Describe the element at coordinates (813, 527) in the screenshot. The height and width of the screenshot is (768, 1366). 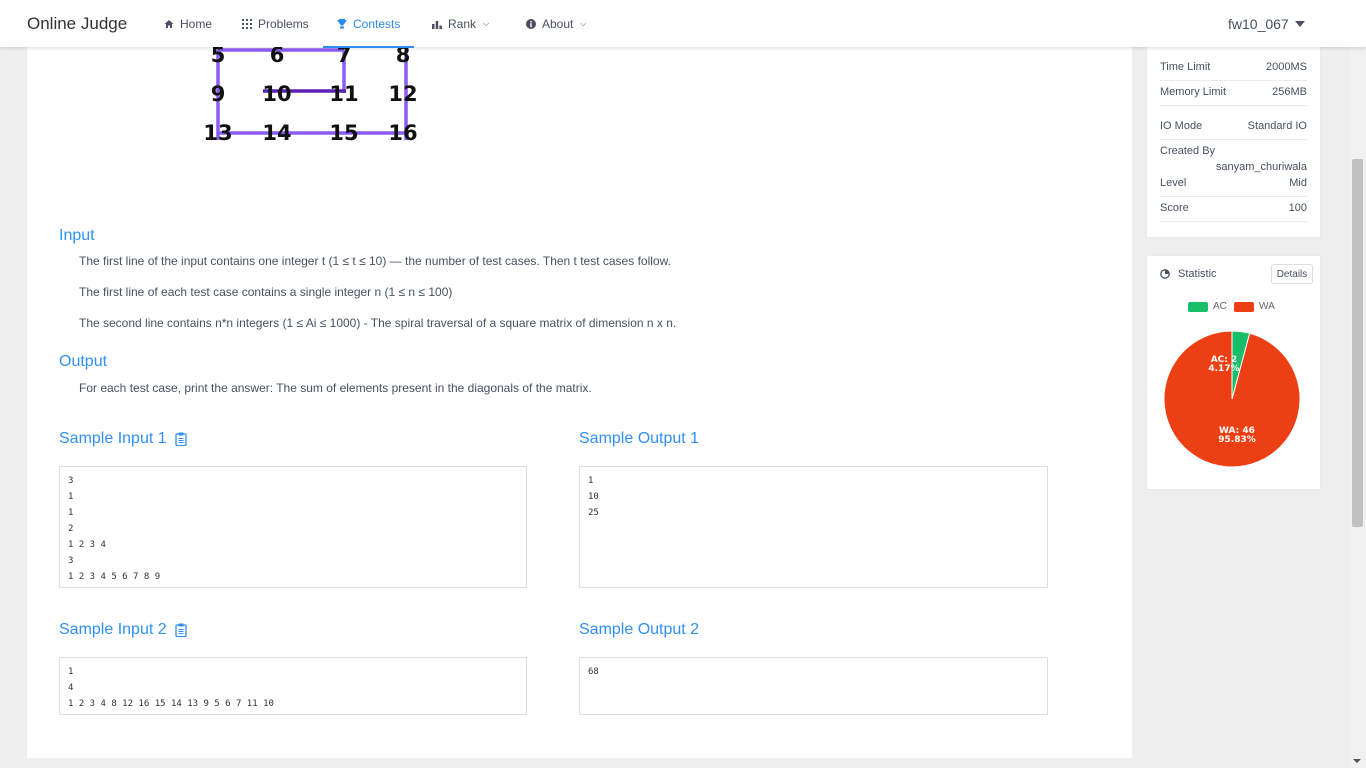
I see `sample-output-1-box: 1 10 25` at that location.